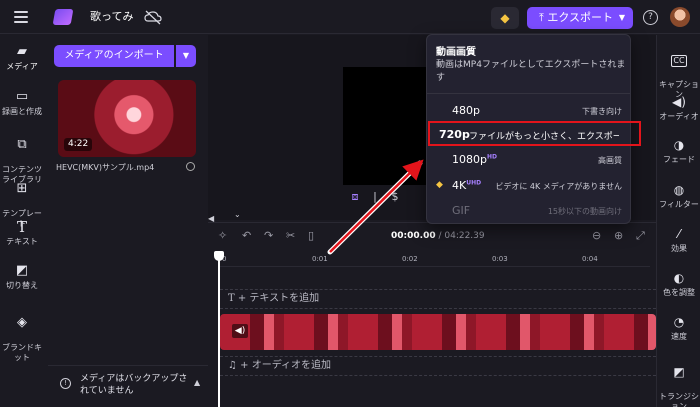 This screenshot has width=700, height=407. I want to click on divider, so click(528, 93).